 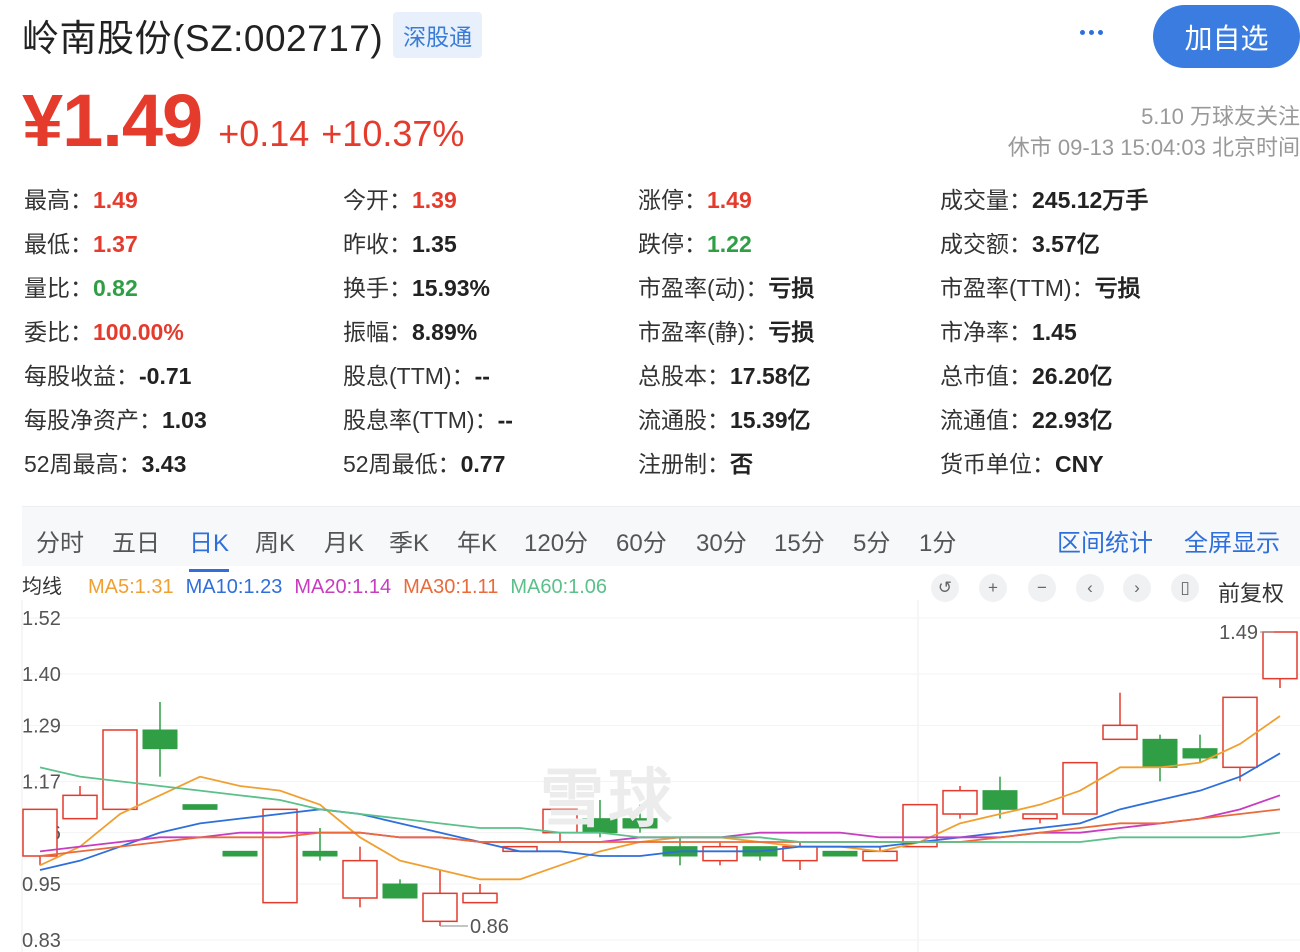 I want to click on stat-item: 流通值：22.93亿, so click(x=1026, y=418).